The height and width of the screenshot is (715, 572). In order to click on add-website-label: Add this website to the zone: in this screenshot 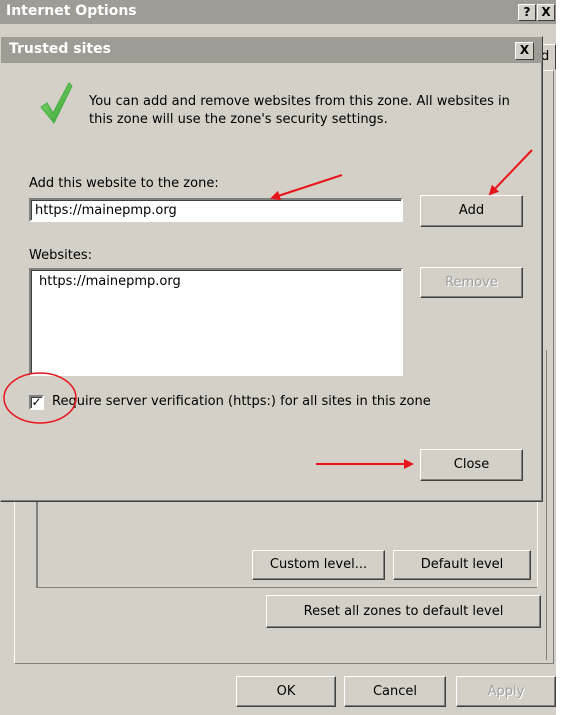, I will do `click(124, 183)`.